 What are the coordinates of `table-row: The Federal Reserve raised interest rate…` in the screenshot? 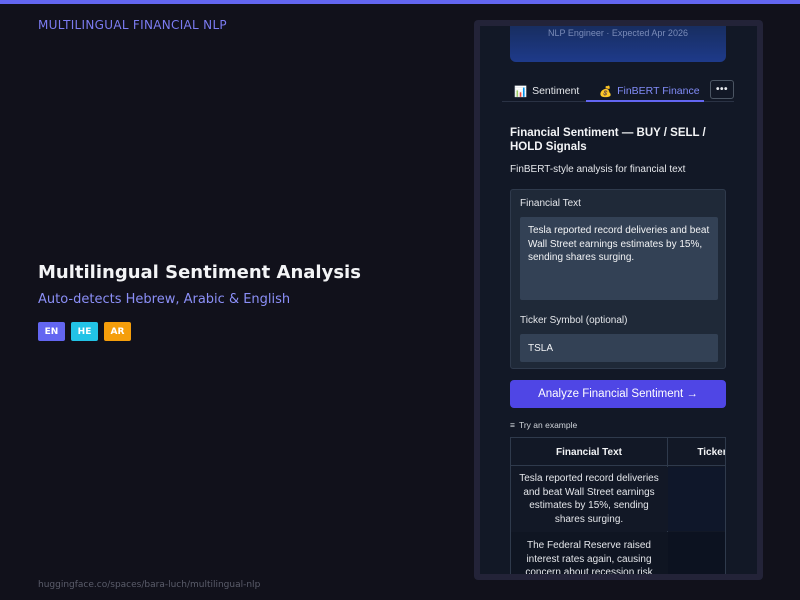 It's located at (618, 553).